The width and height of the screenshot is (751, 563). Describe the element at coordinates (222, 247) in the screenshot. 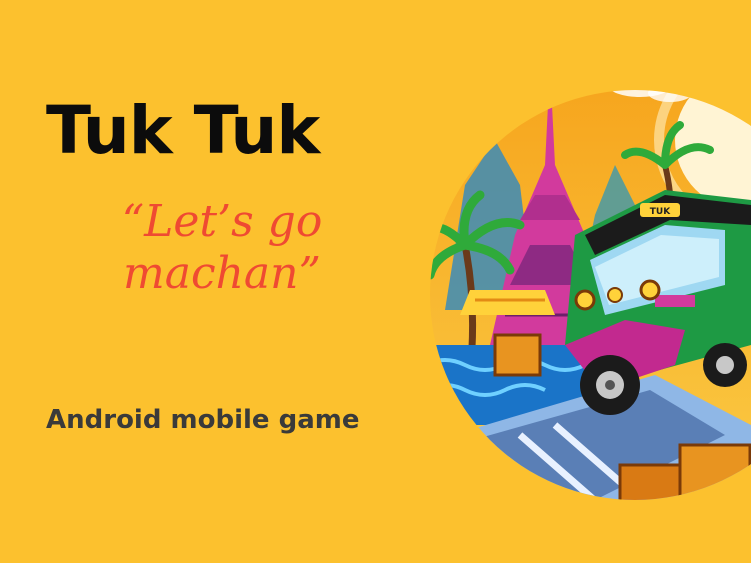

I see `game-tagline: “Let’s go machan”` at that location.